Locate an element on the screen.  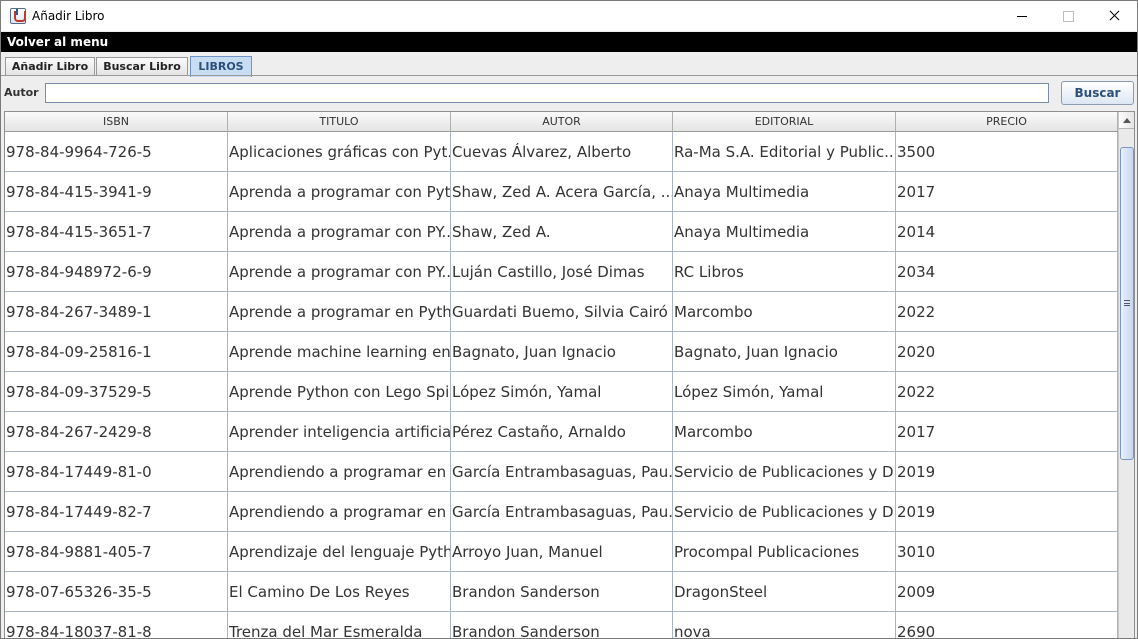
tab-libros: LIBROS is located at coordinates (221, 66).